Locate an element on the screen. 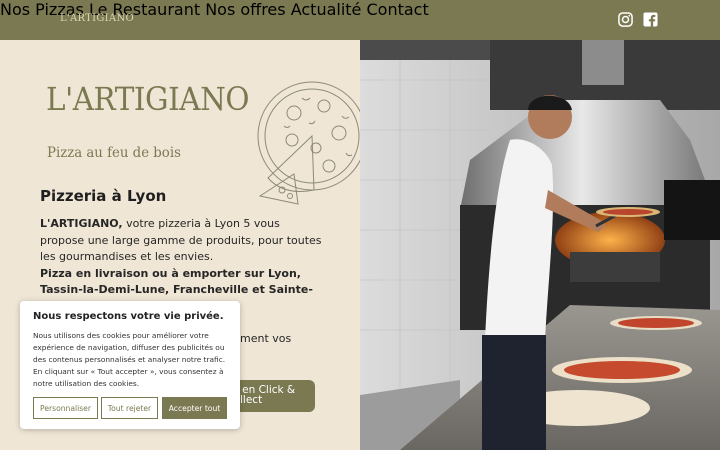 The width and height of the screenshot is (720, 450). intro-brand: L'ARTIGIANO, is located at coordinates (81, 223).